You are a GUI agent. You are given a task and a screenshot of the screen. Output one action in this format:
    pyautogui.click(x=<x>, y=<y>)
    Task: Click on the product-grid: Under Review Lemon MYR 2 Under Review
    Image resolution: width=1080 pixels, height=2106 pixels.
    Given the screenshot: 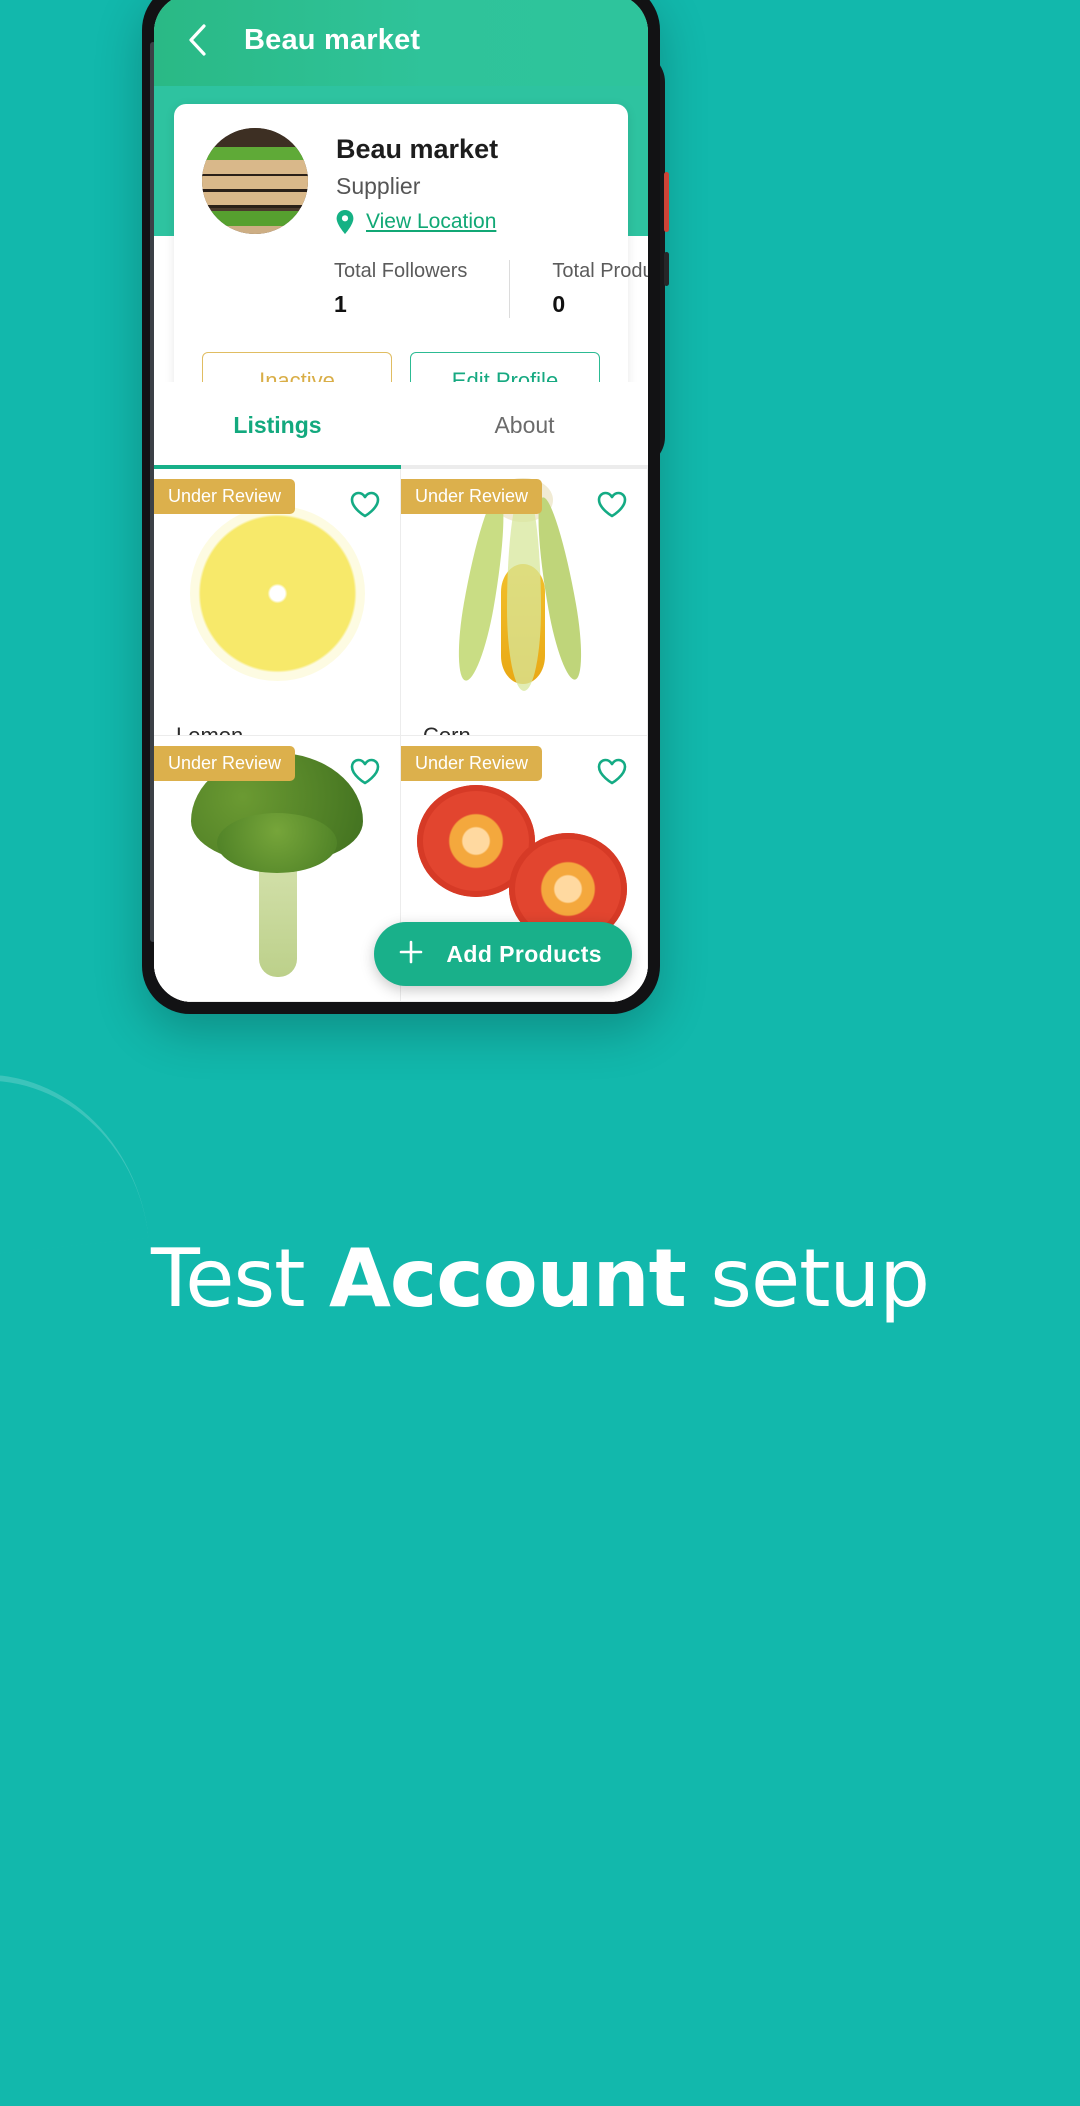 What is the action you would take?
    pyautogui.click(x=401, y=735)
    